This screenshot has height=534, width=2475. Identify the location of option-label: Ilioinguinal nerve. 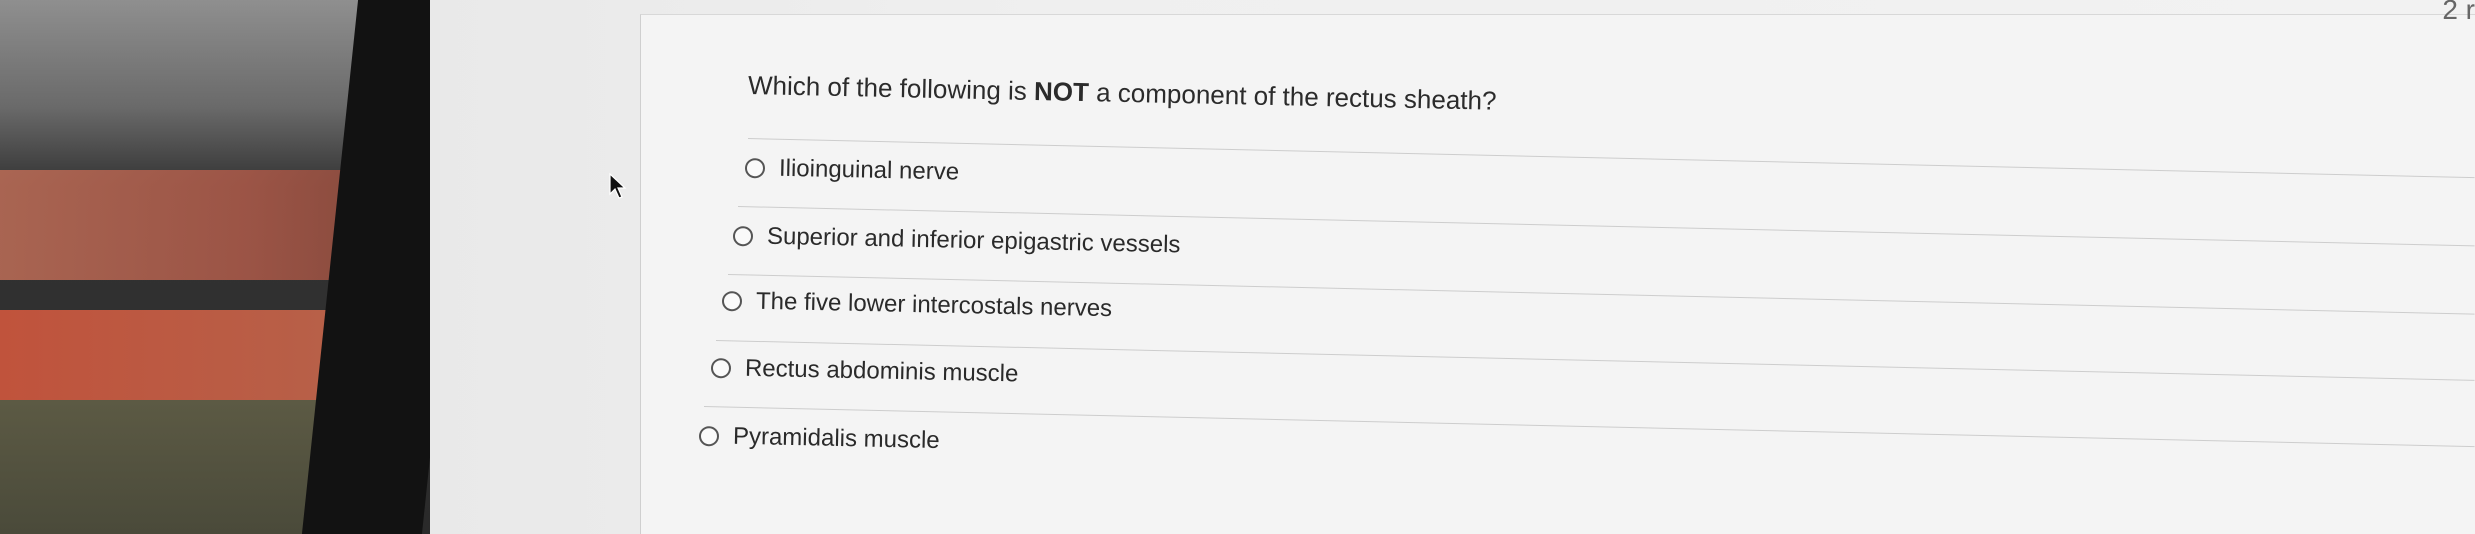
(869, 170).